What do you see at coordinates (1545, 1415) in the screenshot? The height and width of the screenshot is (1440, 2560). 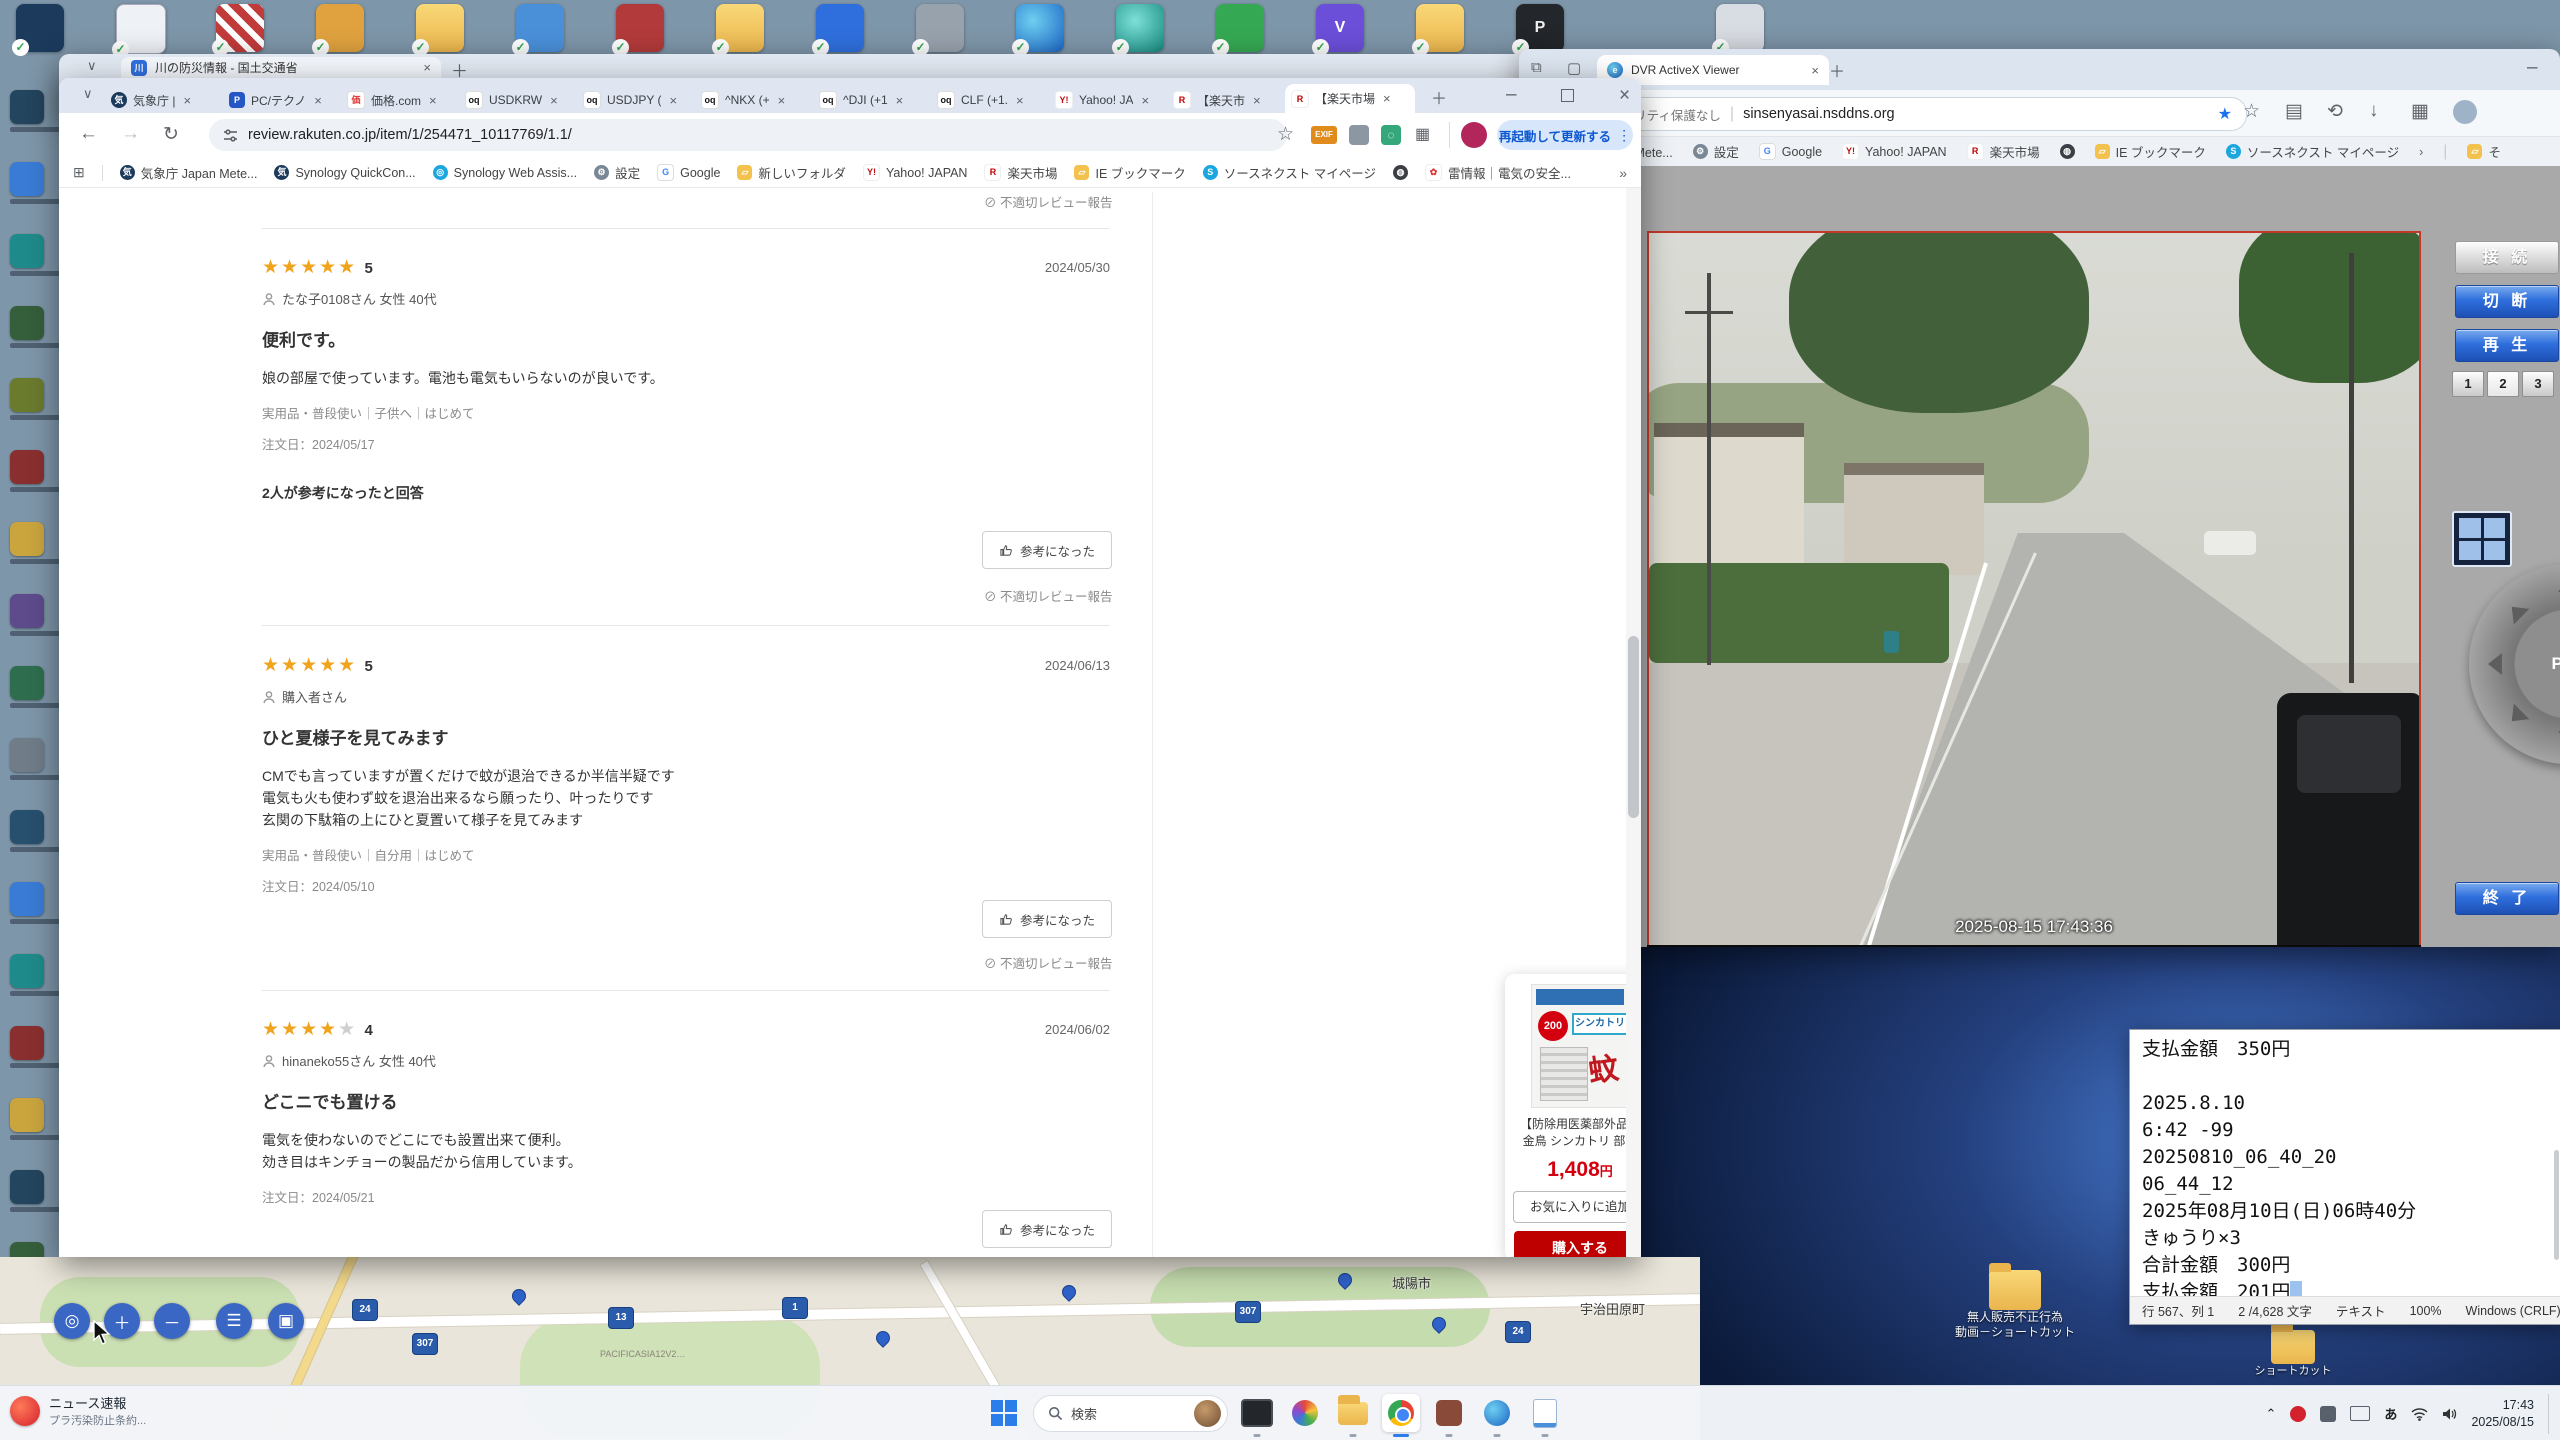 I see `taskbar-notepad` at bounding box center [1545, 1415].